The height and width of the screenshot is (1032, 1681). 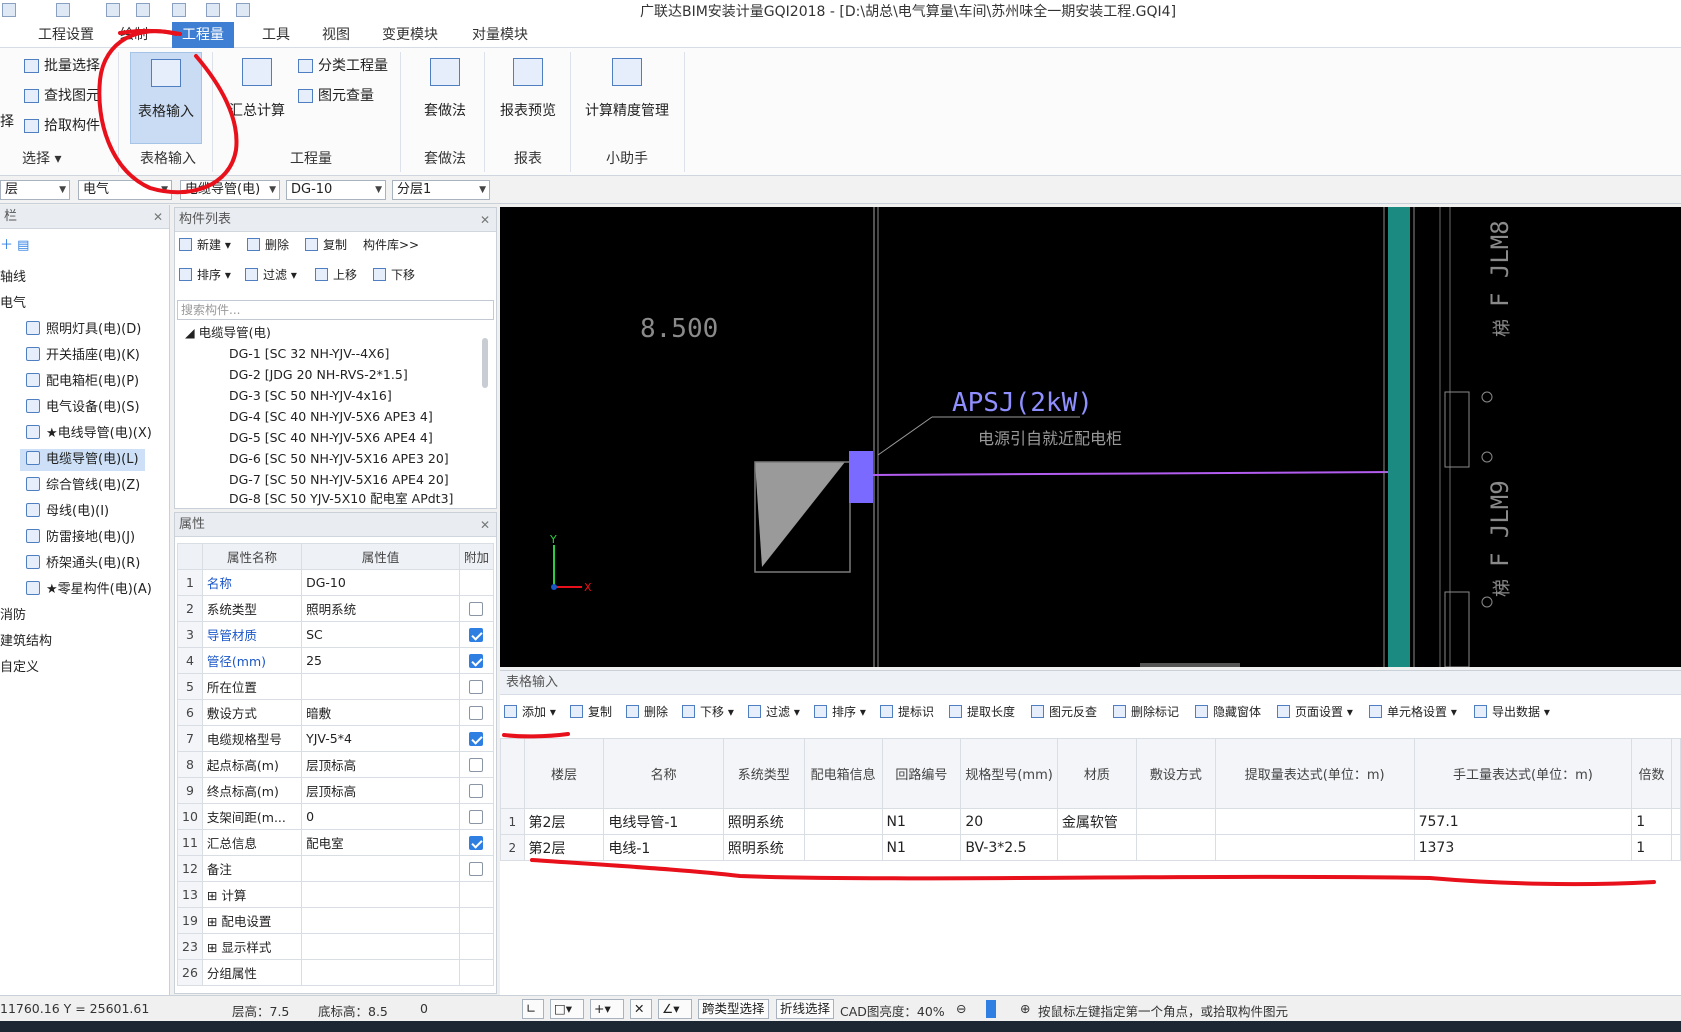 What do you see at coordinates (61, 96) in the screenshot?
I see `find-element-button: 查找图元` at bounding box center [61, 96].